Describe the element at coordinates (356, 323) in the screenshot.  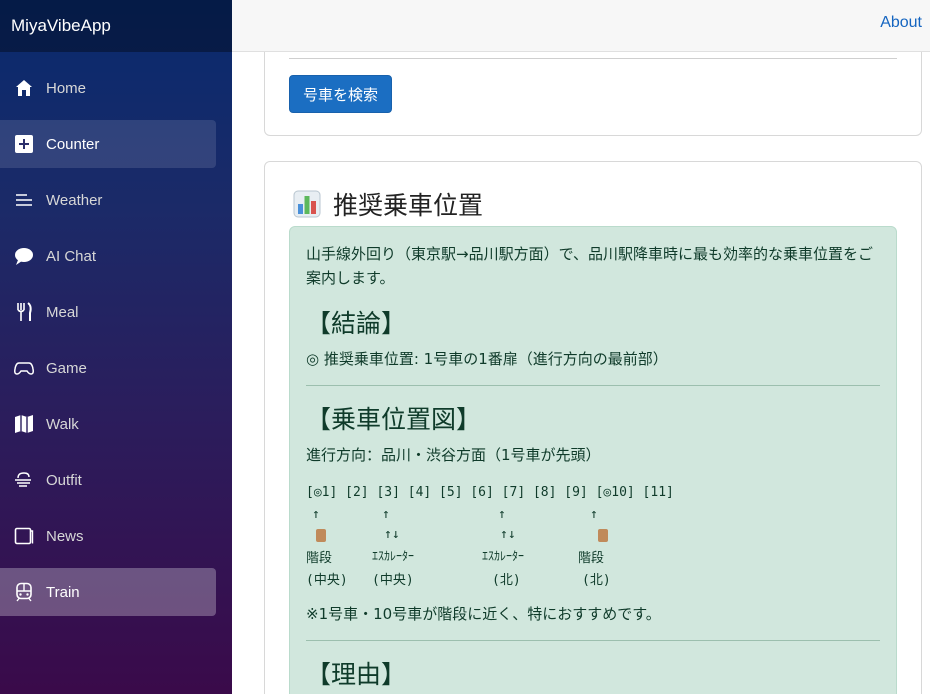
I see `conclusion-title: 【結論】` at that location.